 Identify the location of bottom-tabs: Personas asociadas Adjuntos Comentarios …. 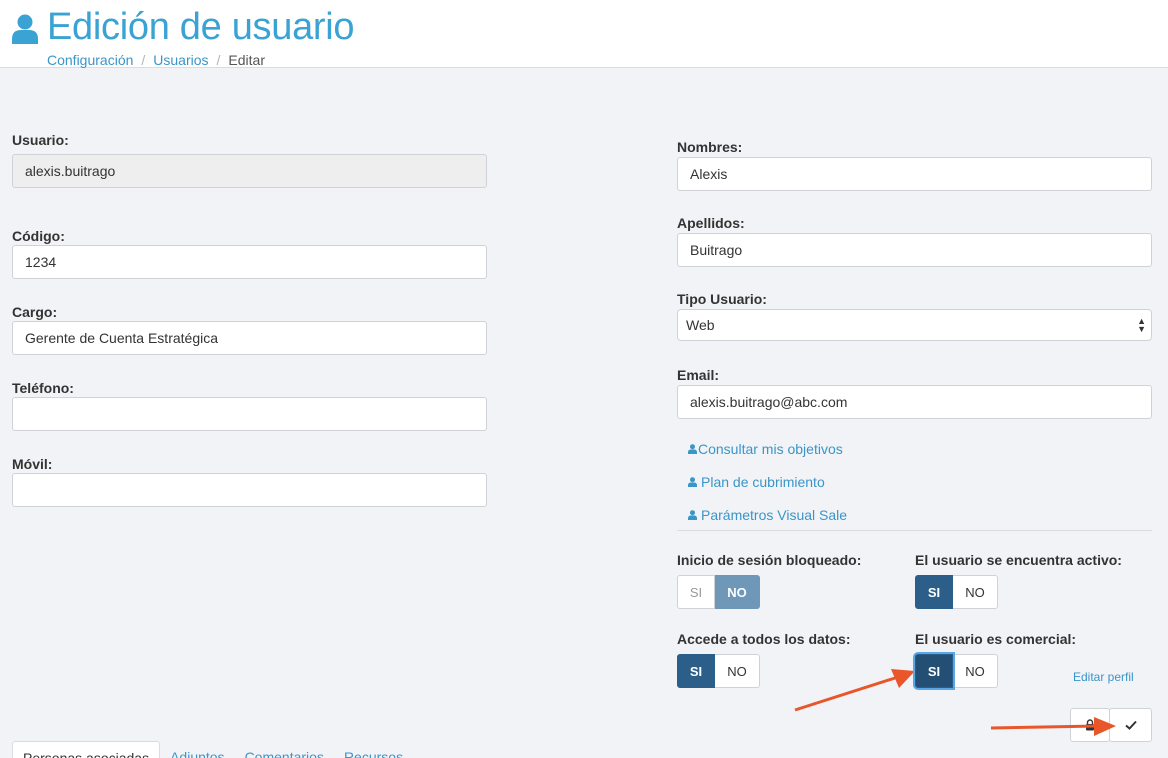
(212, 749).